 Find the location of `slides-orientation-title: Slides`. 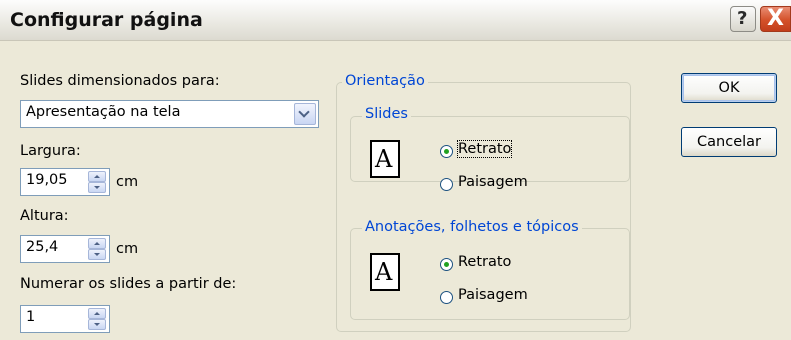

slides-orientation-title: Slides is located at coordinates (386, 114).